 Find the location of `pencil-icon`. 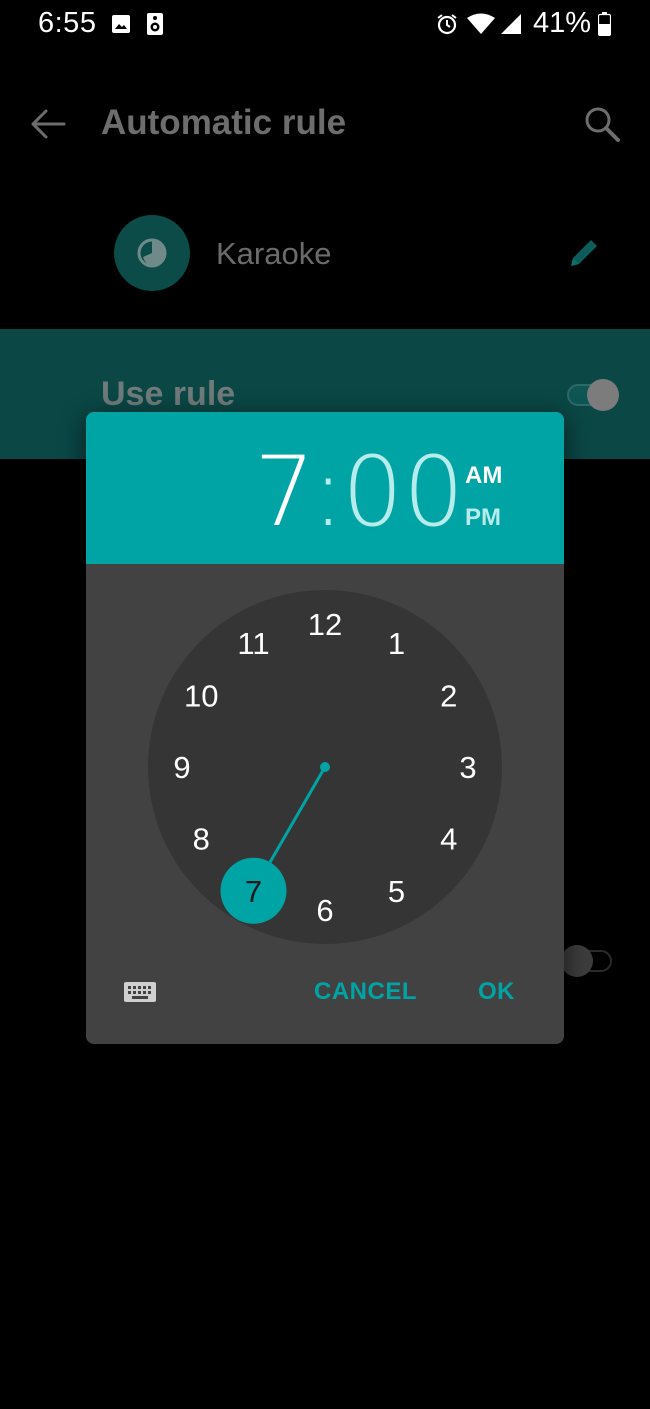

pencil-icon is located at coordinates (583, 259).